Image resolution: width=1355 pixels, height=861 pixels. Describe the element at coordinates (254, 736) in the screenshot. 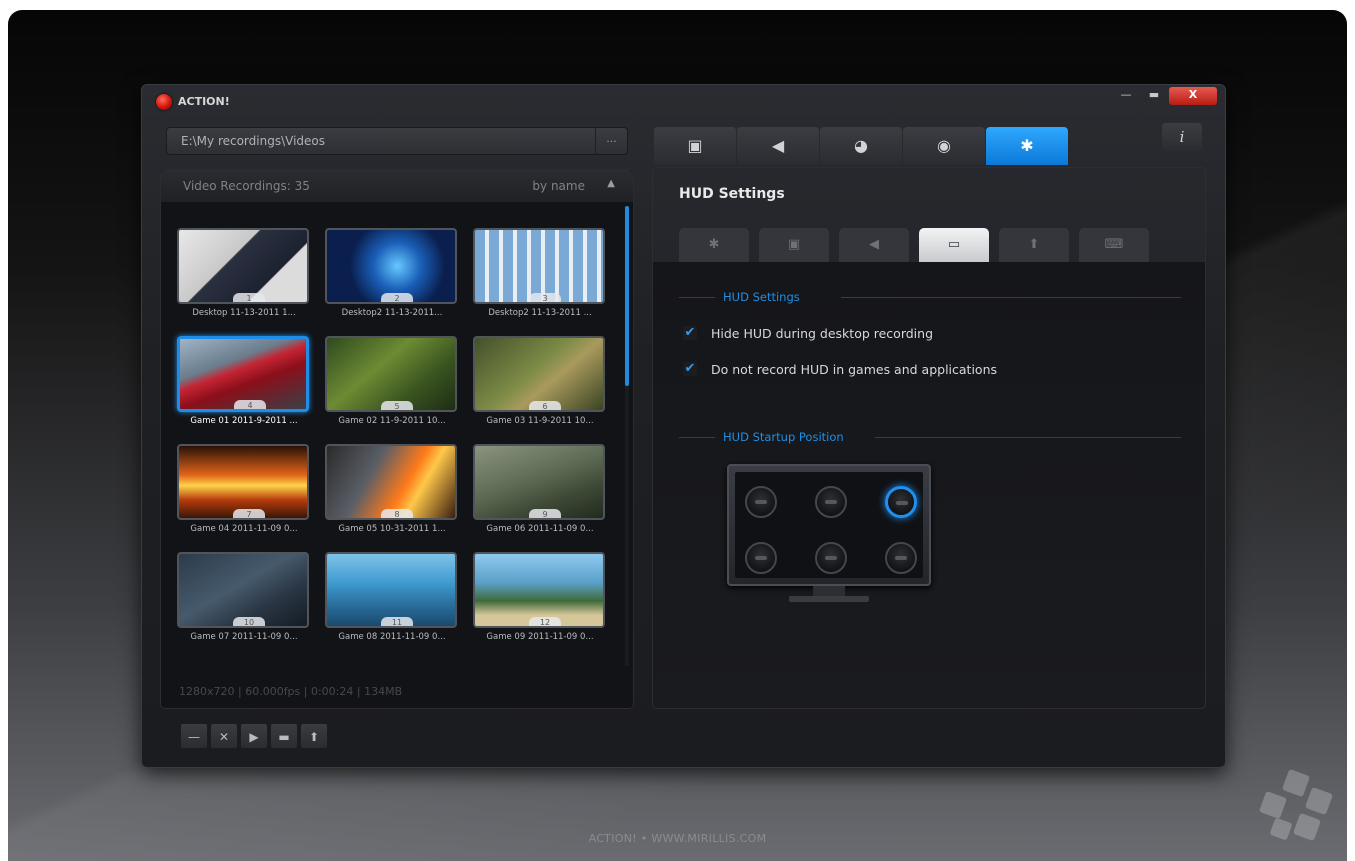

I see `play-button: ▶` at that location.